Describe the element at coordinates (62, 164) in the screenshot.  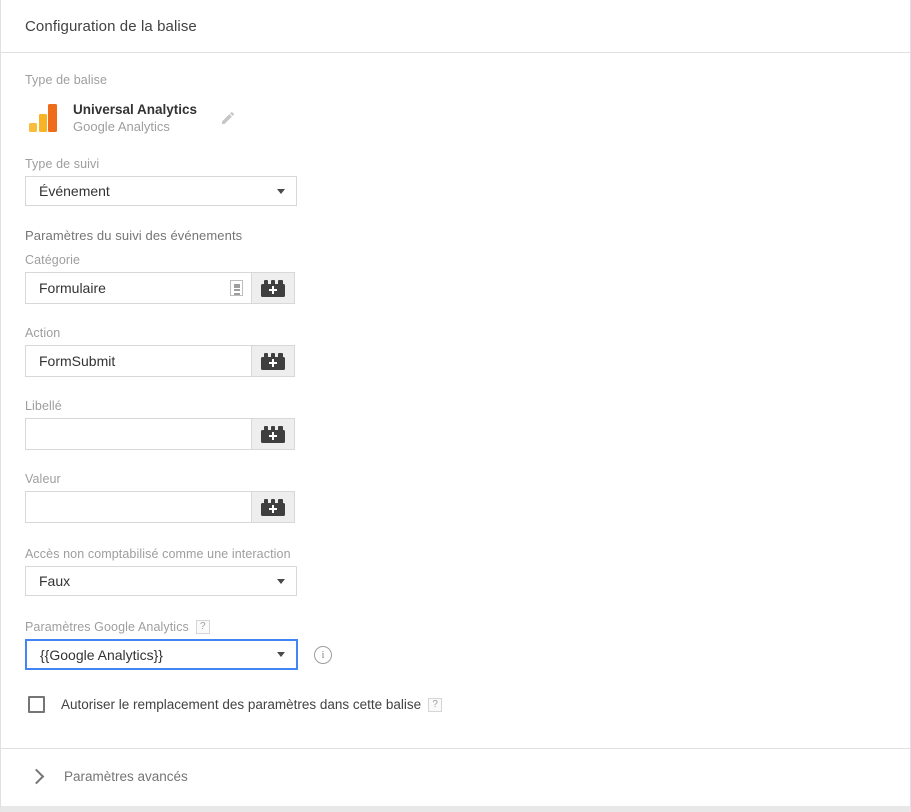
I see `track-type-label: Type de suivi` at that location.